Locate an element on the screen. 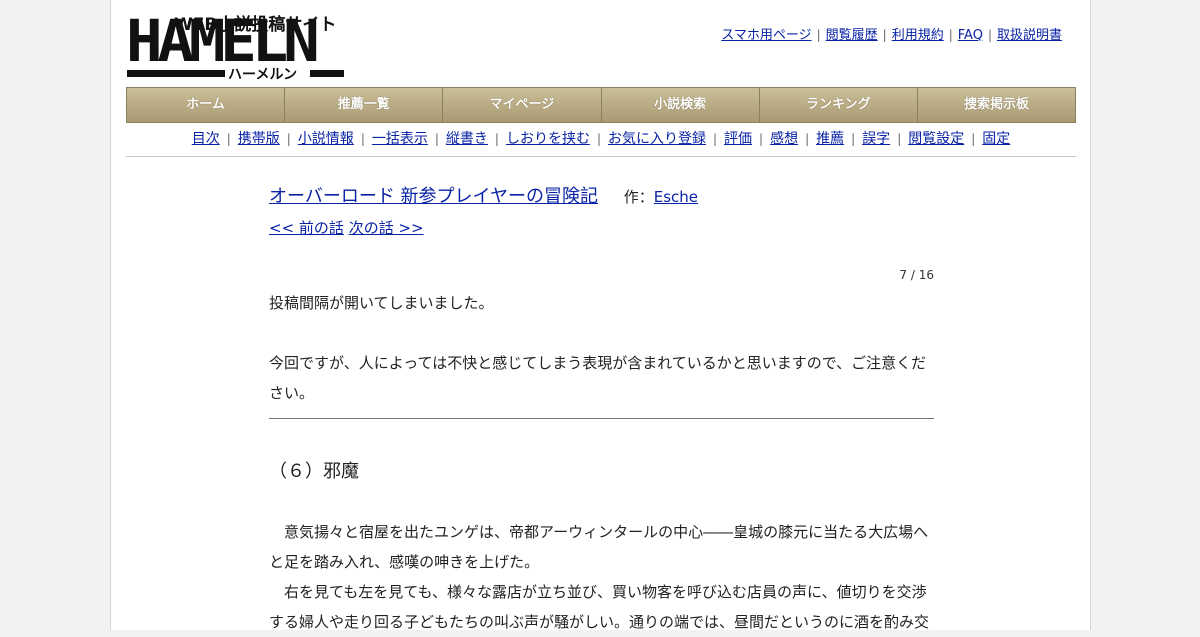 The width and height of the screenshot is (1200, 637). episode-pager: << 前の話 次の話 >> is located at coordinates (601, 228).